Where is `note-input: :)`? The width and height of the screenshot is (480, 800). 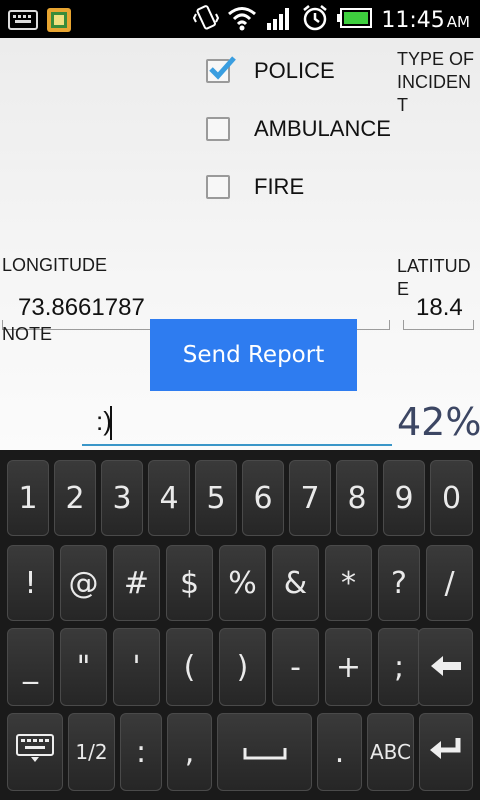 note-input: :) is located at coordinates (237, 424).